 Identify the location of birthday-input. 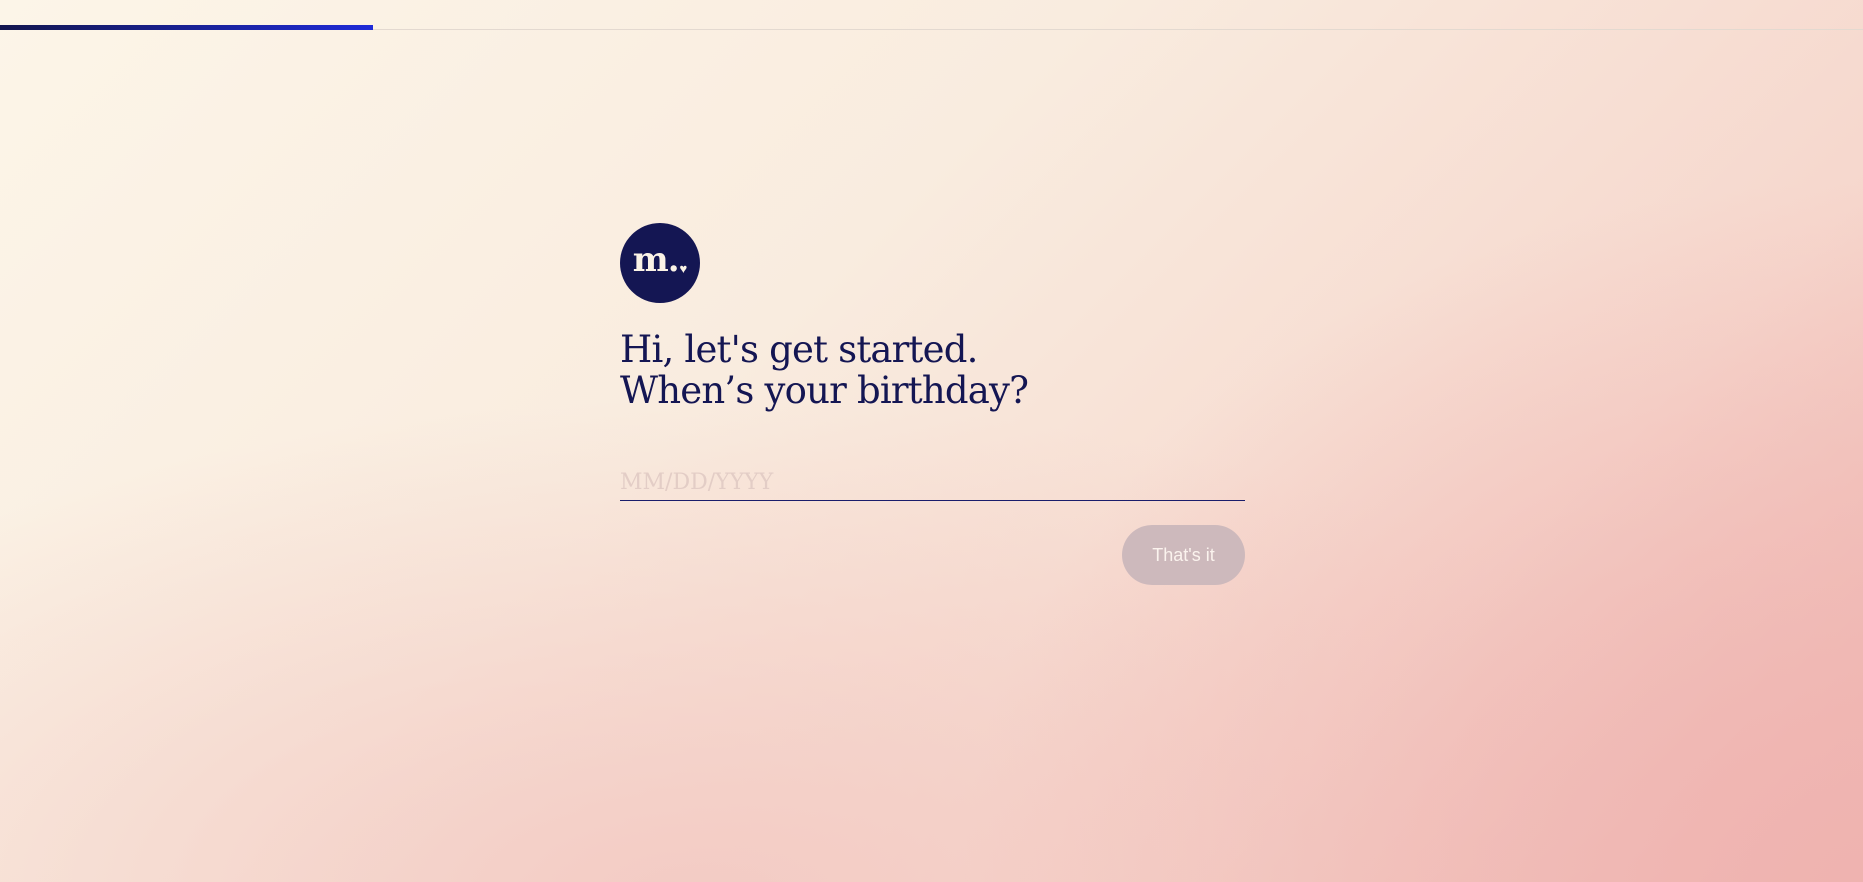
(932, 482).